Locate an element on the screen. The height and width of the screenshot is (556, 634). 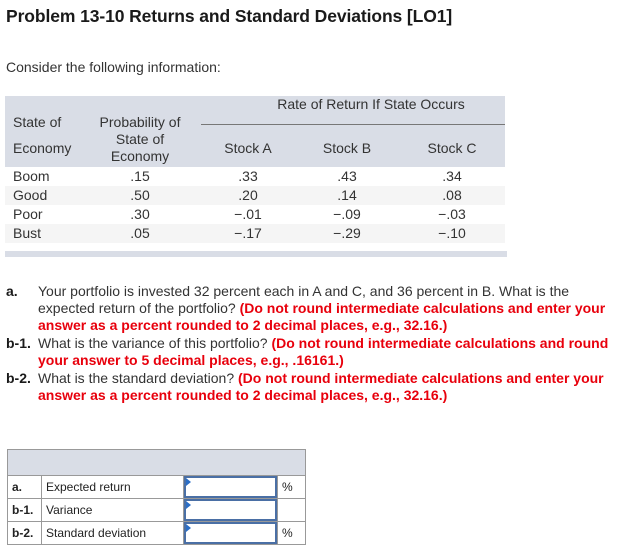
stock-a-cell: −.01 is located at coordinates (248, 214).